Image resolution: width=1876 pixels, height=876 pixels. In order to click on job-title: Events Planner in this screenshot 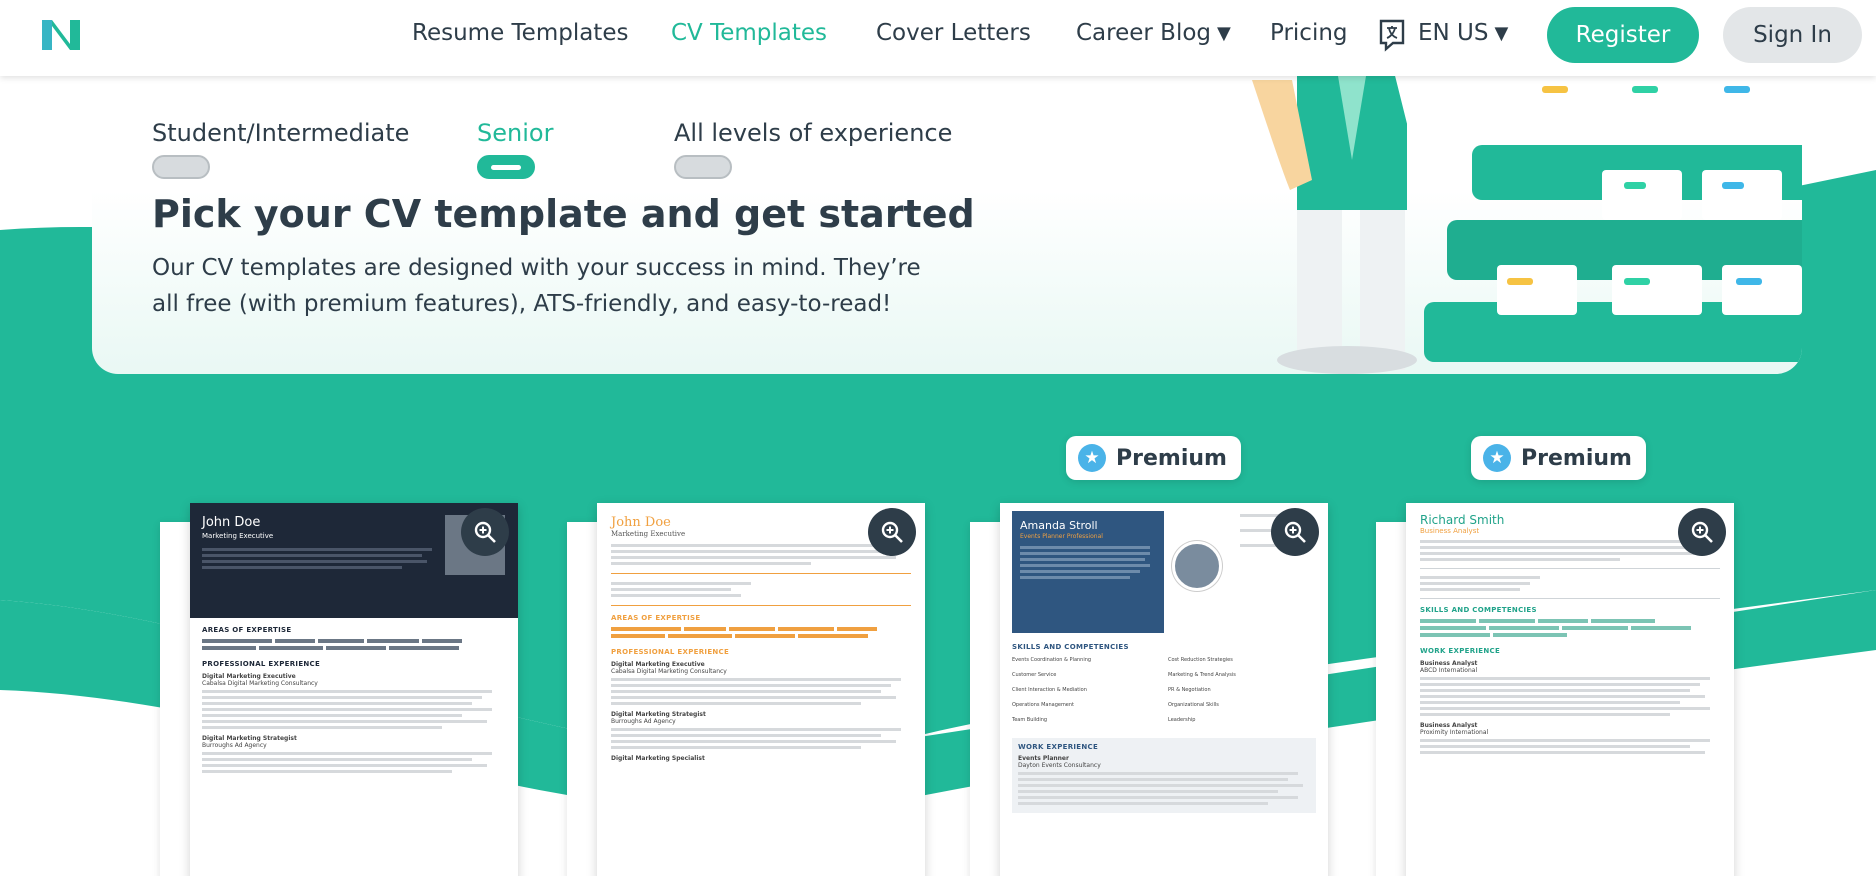, I will do `click(1043, 758)`.